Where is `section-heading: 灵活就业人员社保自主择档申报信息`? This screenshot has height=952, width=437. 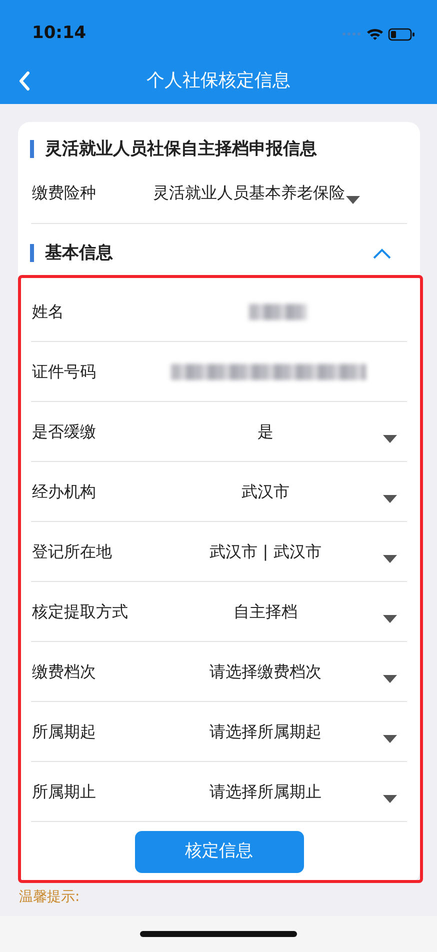 section-heading: 灵活就业人员社保自主择档申报信息 is located at coordinates (219, 149).